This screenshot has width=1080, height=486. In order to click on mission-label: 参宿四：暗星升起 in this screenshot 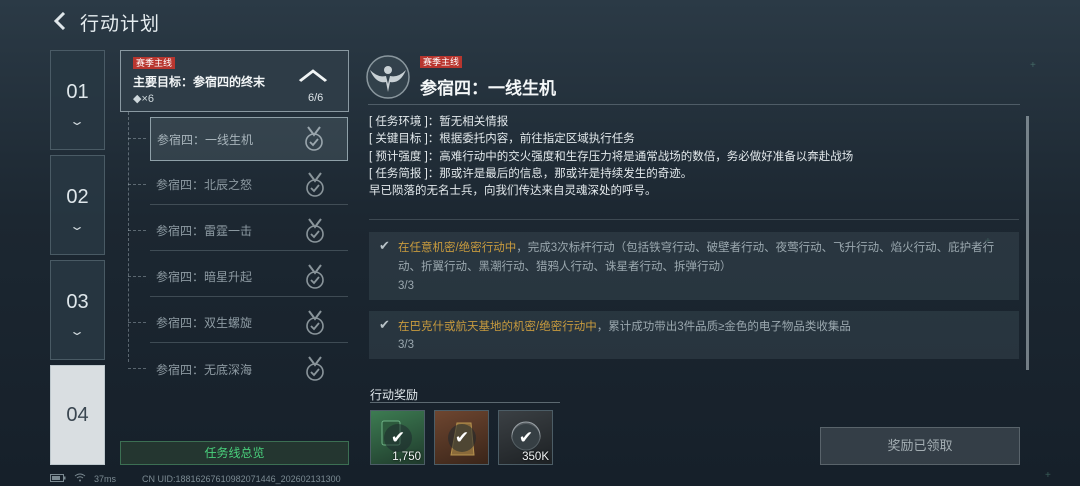, I will do `click(204, 277)`.